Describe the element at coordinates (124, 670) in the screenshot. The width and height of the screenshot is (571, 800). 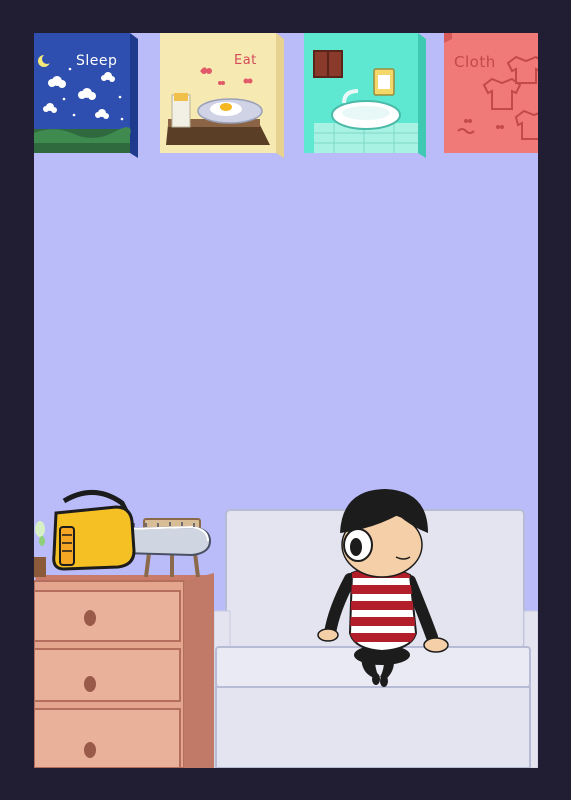
I see `dresser` at that location.